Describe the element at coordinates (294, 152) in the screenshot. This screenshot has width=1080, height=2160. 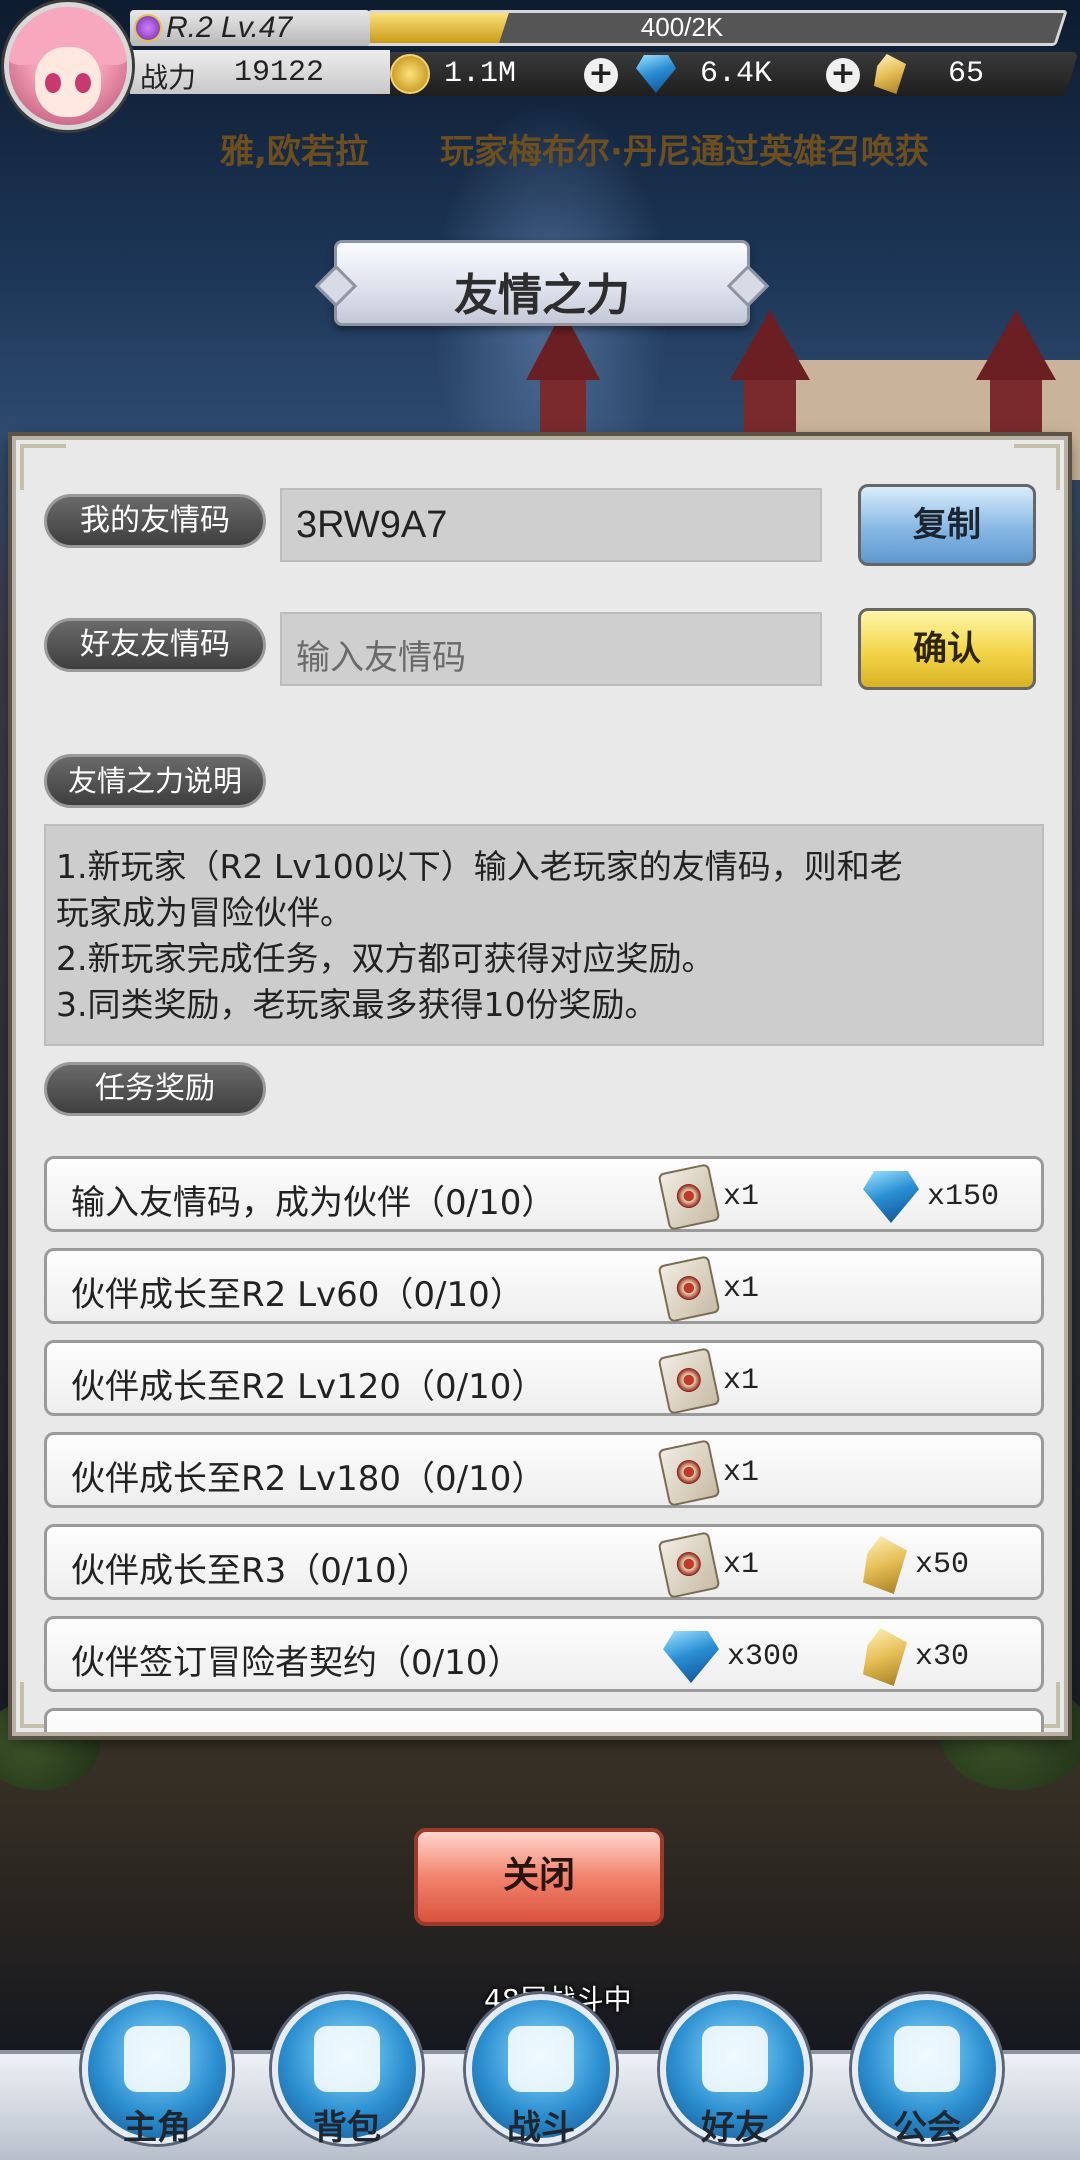
I see `marquee-text-left: 雅,欧若拉` at that location.